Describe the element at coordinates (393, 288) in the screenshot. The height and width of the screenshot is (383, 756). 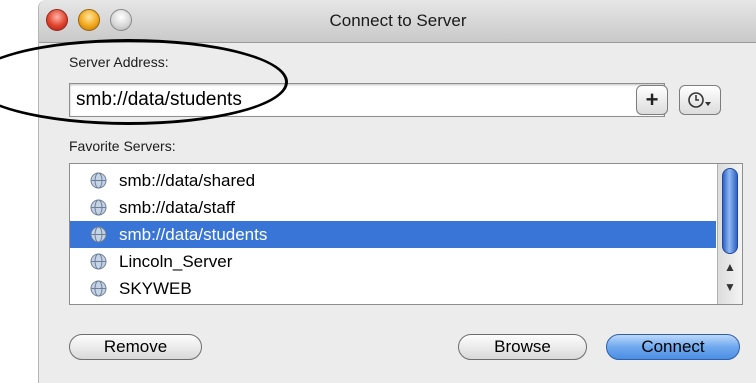
I see `favorite-server-item: SKYWEB` at that location.